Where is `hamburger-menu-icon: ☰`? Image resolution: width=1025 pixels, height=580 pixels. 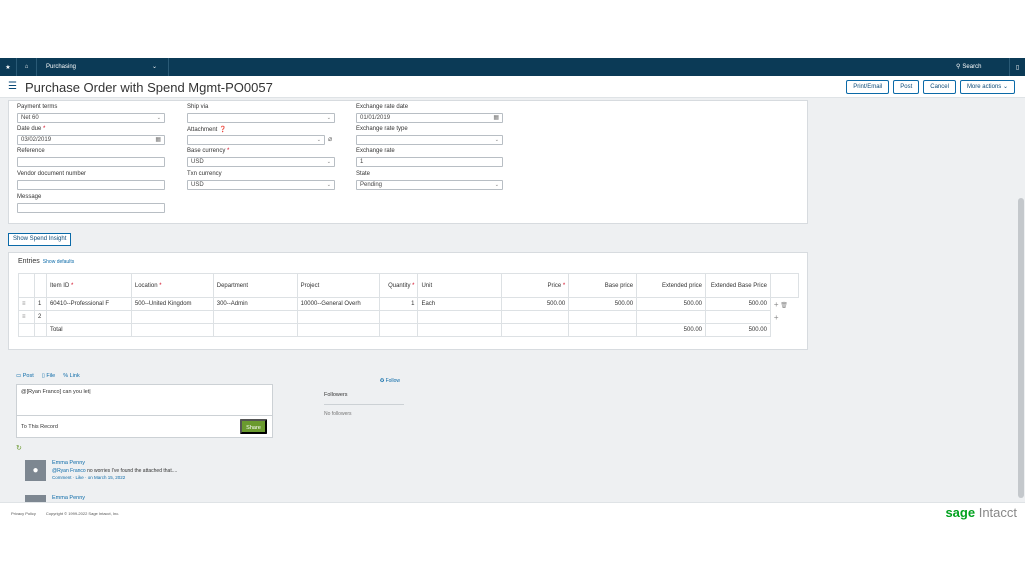 hamburger-menu-icon: ☰ is located at coordinates (12, 86).